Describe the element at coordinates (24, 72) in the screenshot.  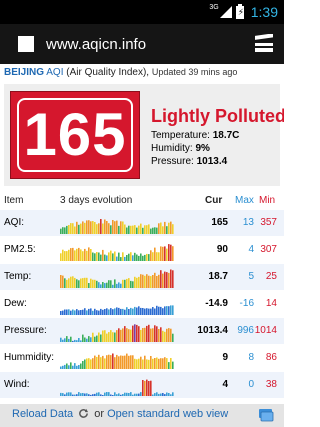
I see `city-name: BEIJING` at that location.